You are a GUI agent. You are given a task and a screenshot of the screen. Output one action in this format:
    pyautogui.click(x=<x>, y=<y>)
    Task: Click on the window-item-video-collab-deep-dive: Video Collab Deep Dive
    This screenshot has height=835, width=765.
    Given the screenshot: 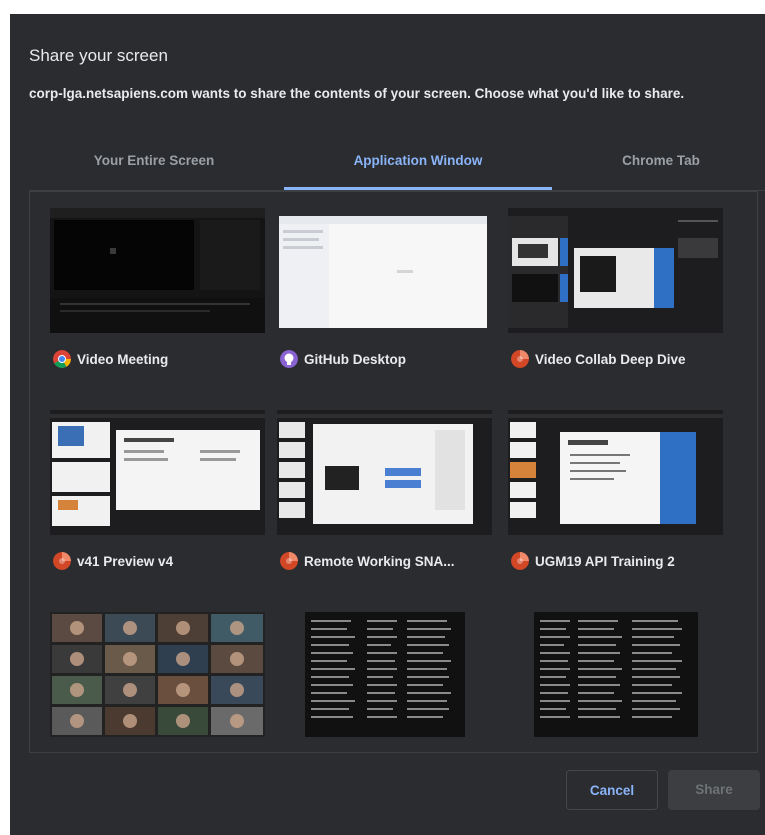 What is the action you would take?
    pyautogui.click(x=615, y=308)
    